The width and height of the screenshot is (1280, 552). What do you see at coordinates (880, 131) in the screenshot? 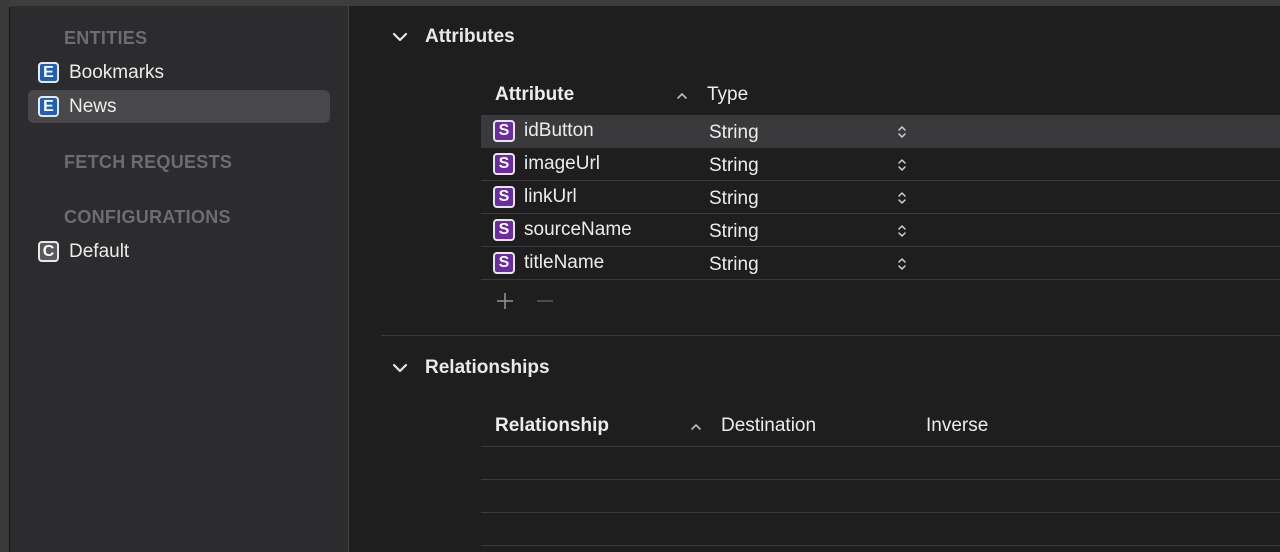
I see `table-row: S idButton String` at bounding box center [880, 131].